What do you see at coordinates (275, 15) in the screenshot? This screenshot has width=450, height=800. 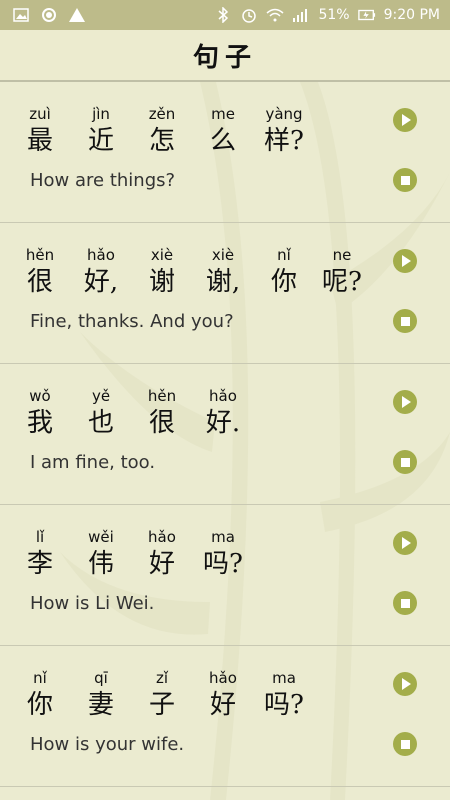 I see `wifi-icon` at bounding box center [275, 15].